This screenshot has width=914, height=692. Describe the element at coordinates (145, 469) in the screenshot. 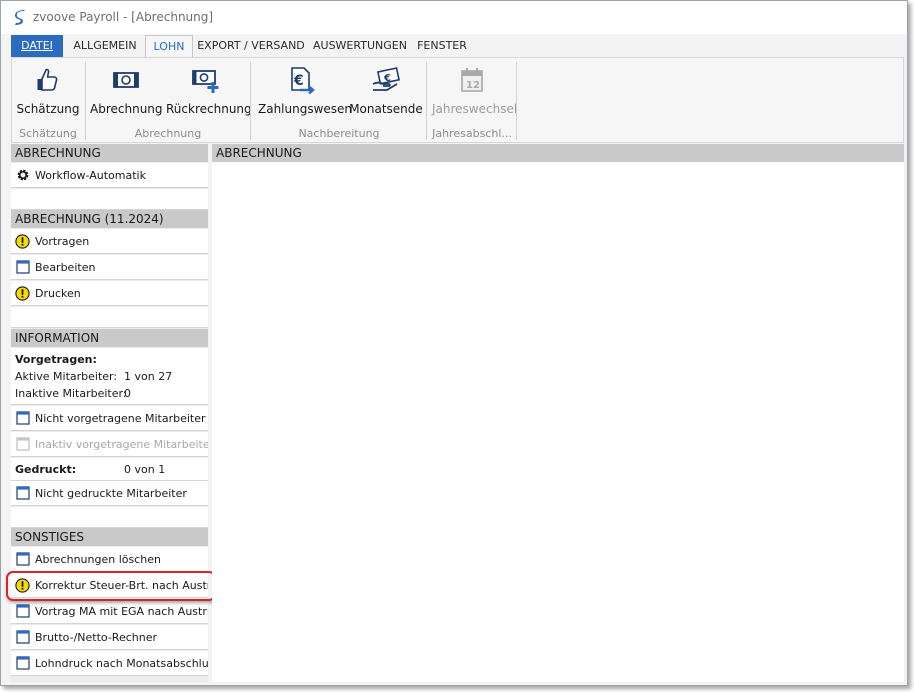

I see `gedruckt-value: 0 von 1` at that location.